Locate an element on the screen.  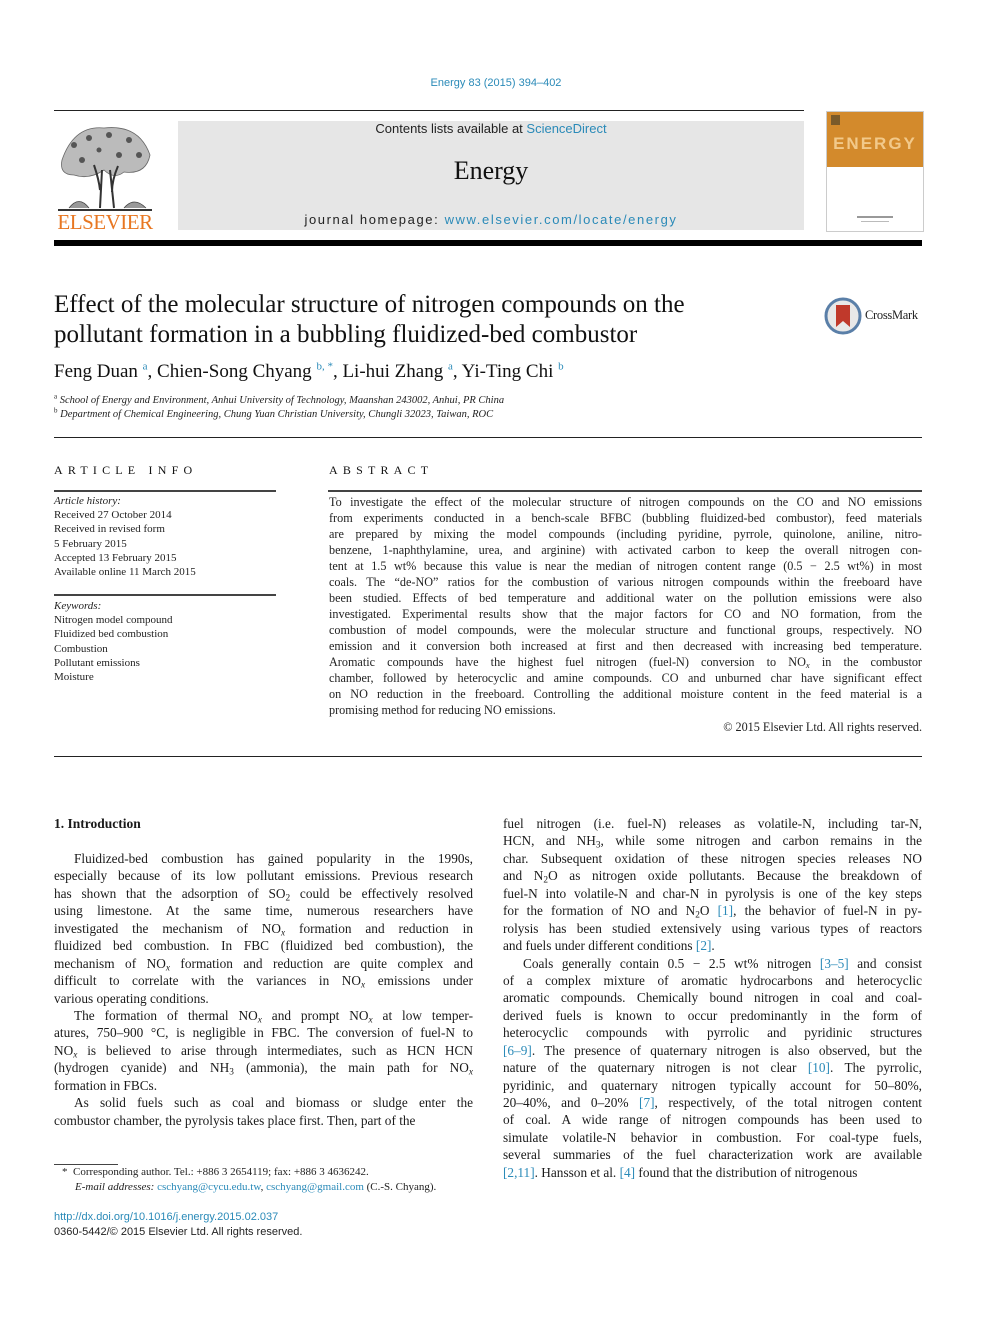
sciencedirect-link: ScienceDirect is located at coordinates (566, 128).